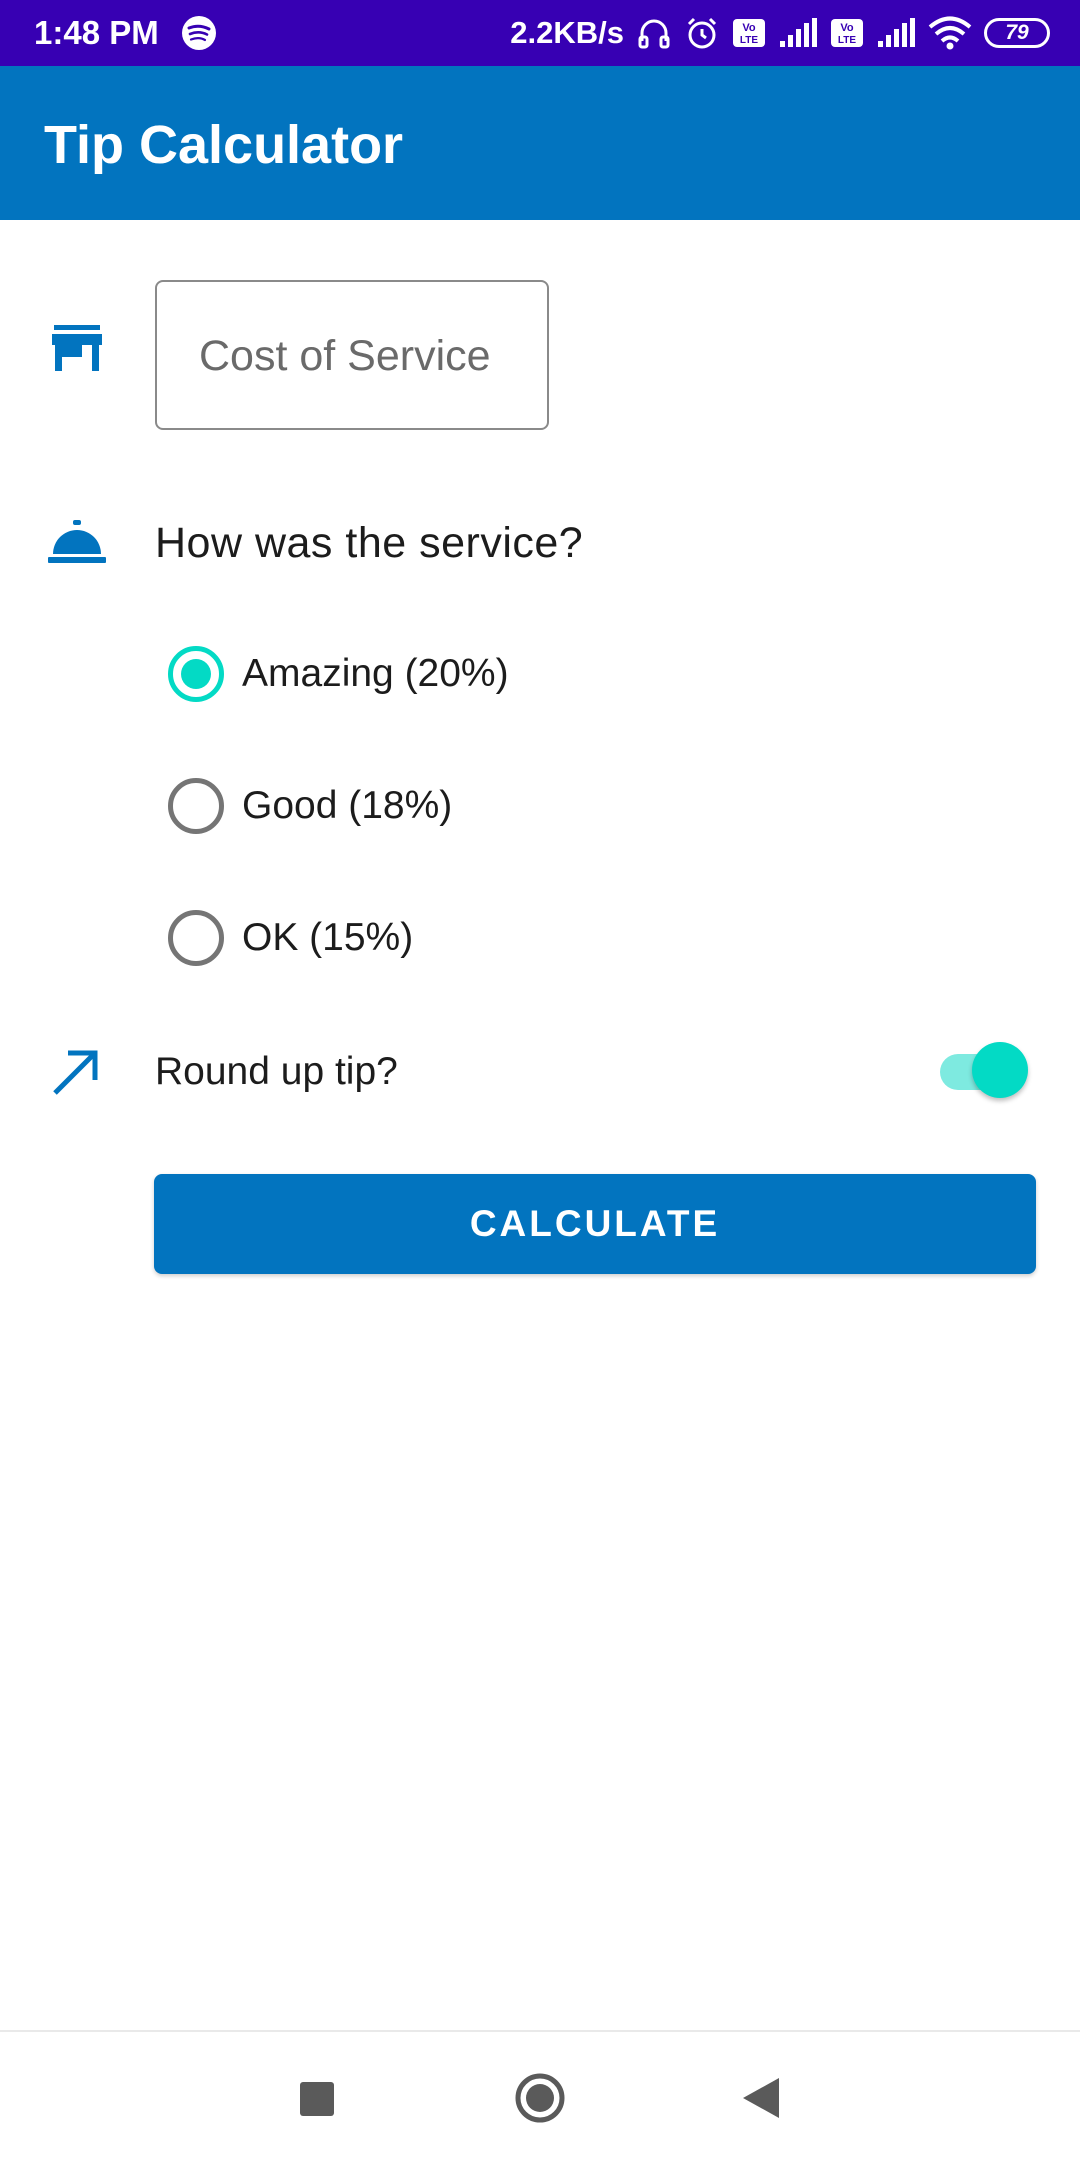 This screenshot has width=1080, height=2162. What do you see at coordinates (567, 32) in the screenshot?
I see `network-speed: 2.2KB/s` at bounding box center [567, 32].